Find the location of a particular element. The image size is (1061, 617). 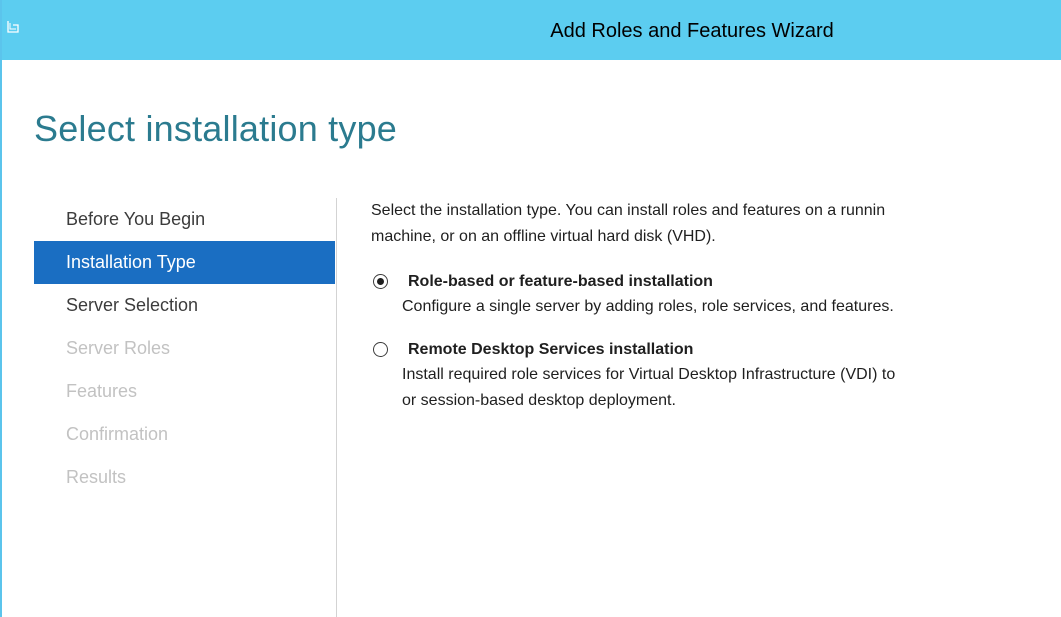

step-server-roles: Server Roles is located at coordinates (118, 348).